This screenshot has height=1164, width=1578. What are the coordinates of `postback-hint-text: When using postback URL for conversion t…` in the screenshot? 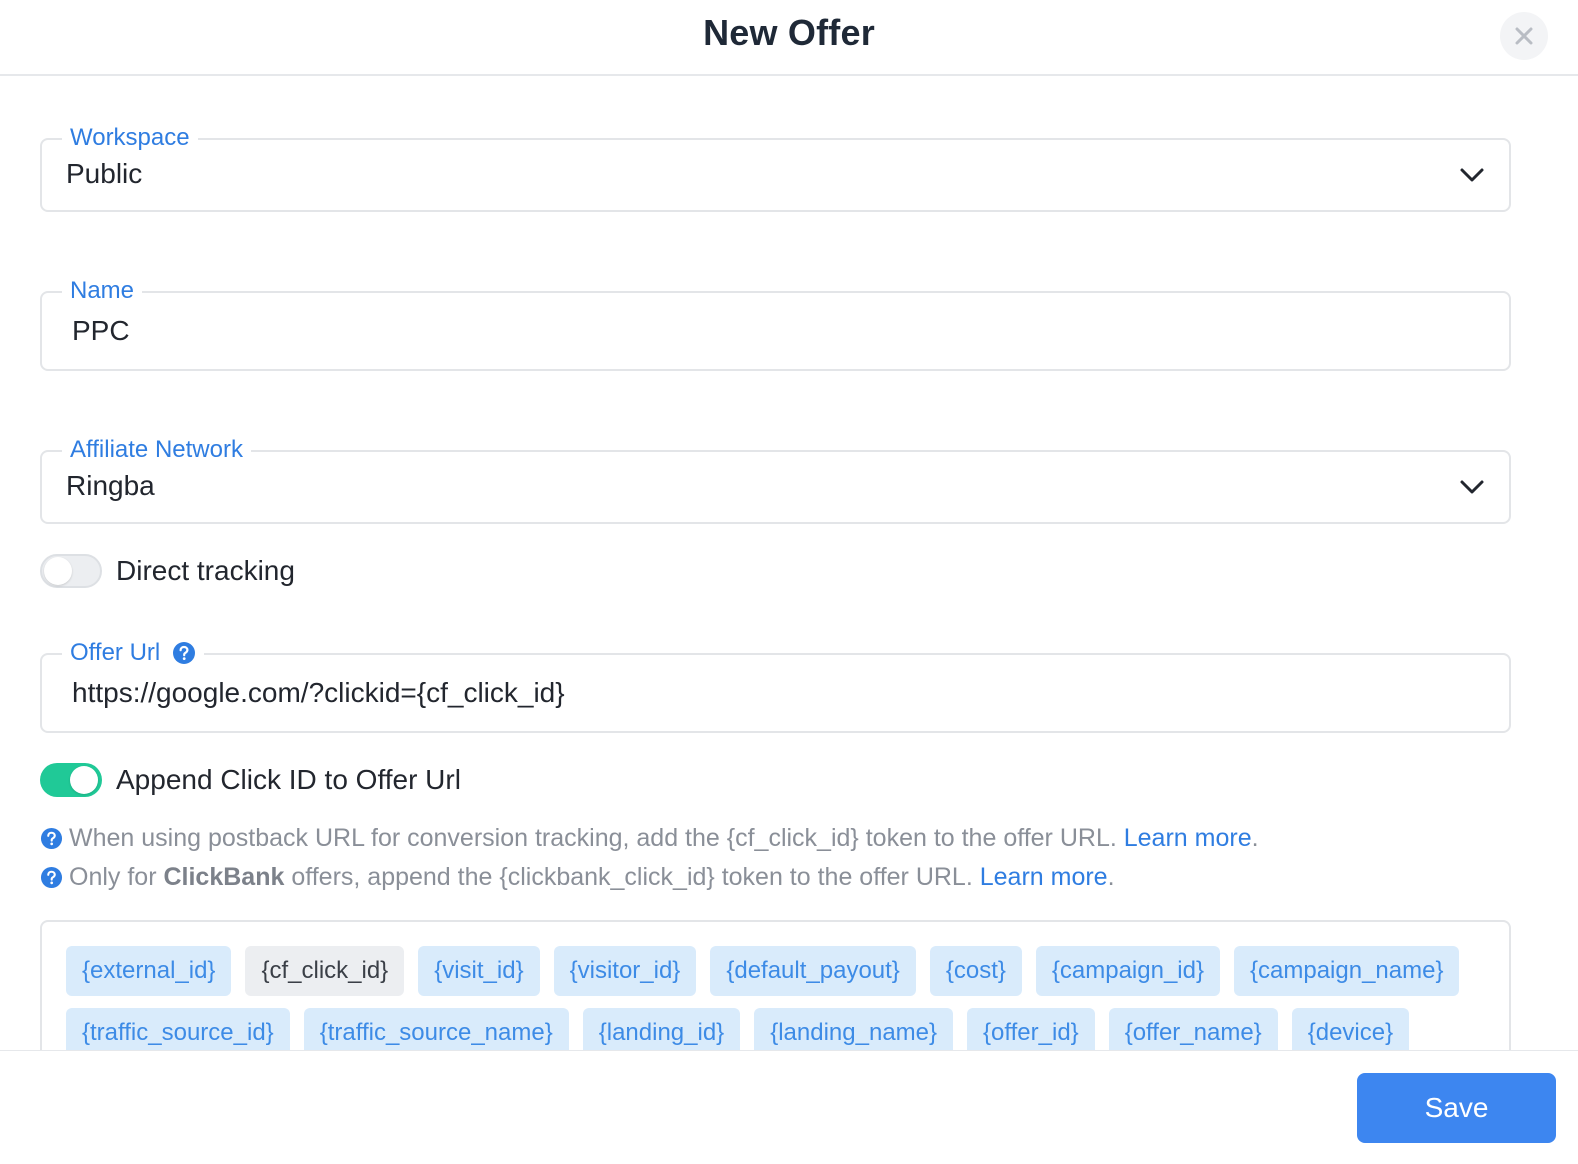 It's located at (593, 838).